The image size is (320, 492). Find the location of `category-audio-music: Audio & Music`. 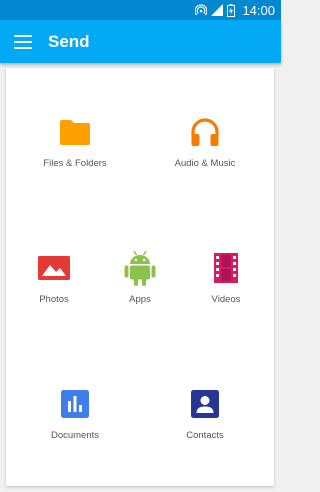

category-audio-music: Audio & Music is located at coordinates (205, 141).